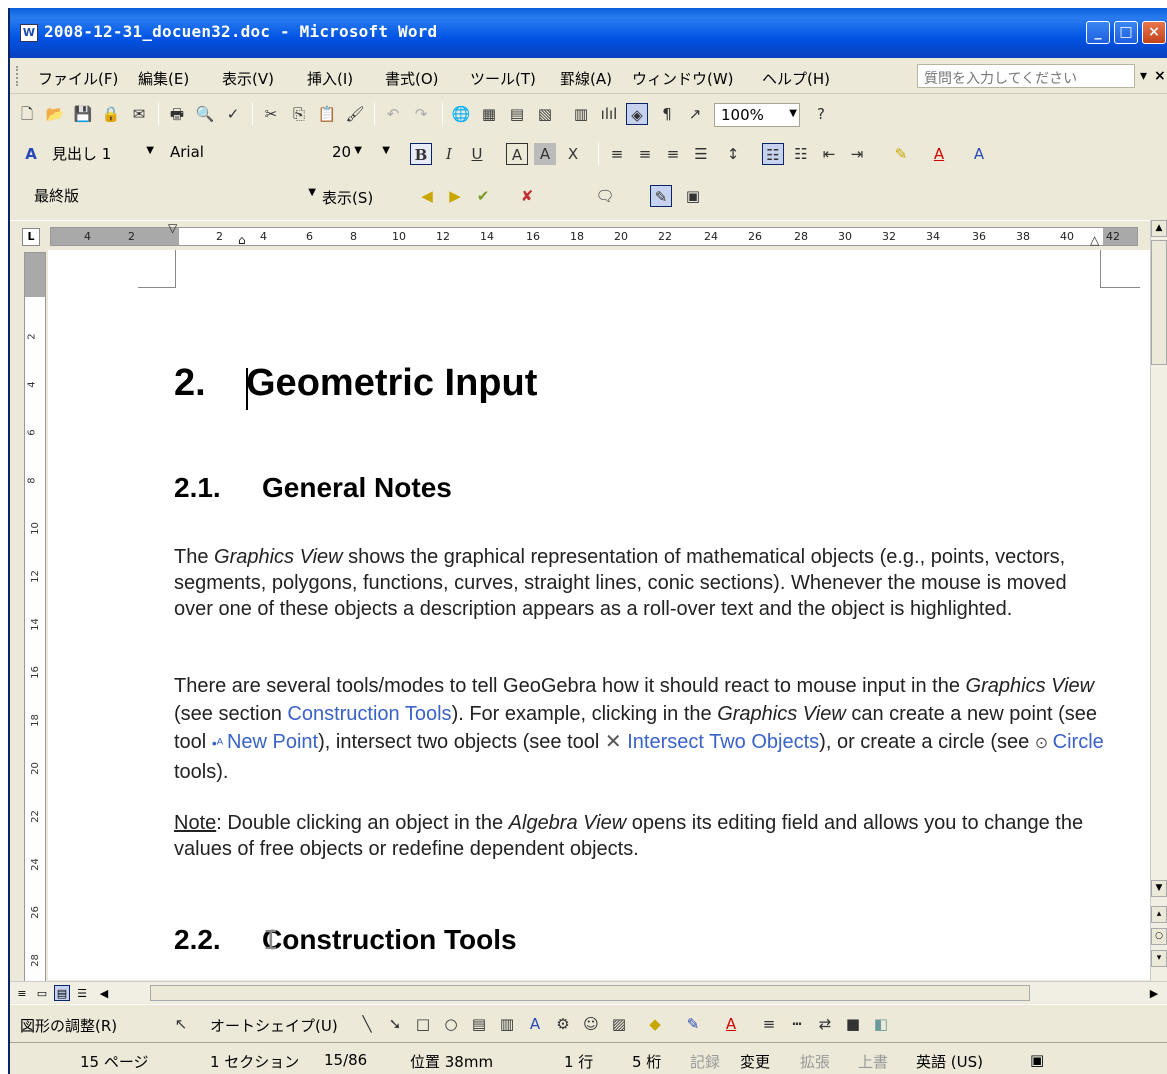  Describe the element at coordinates (101, 153) in the screenshot. I see `style-combo: 見出し 1 ▼` at that location.